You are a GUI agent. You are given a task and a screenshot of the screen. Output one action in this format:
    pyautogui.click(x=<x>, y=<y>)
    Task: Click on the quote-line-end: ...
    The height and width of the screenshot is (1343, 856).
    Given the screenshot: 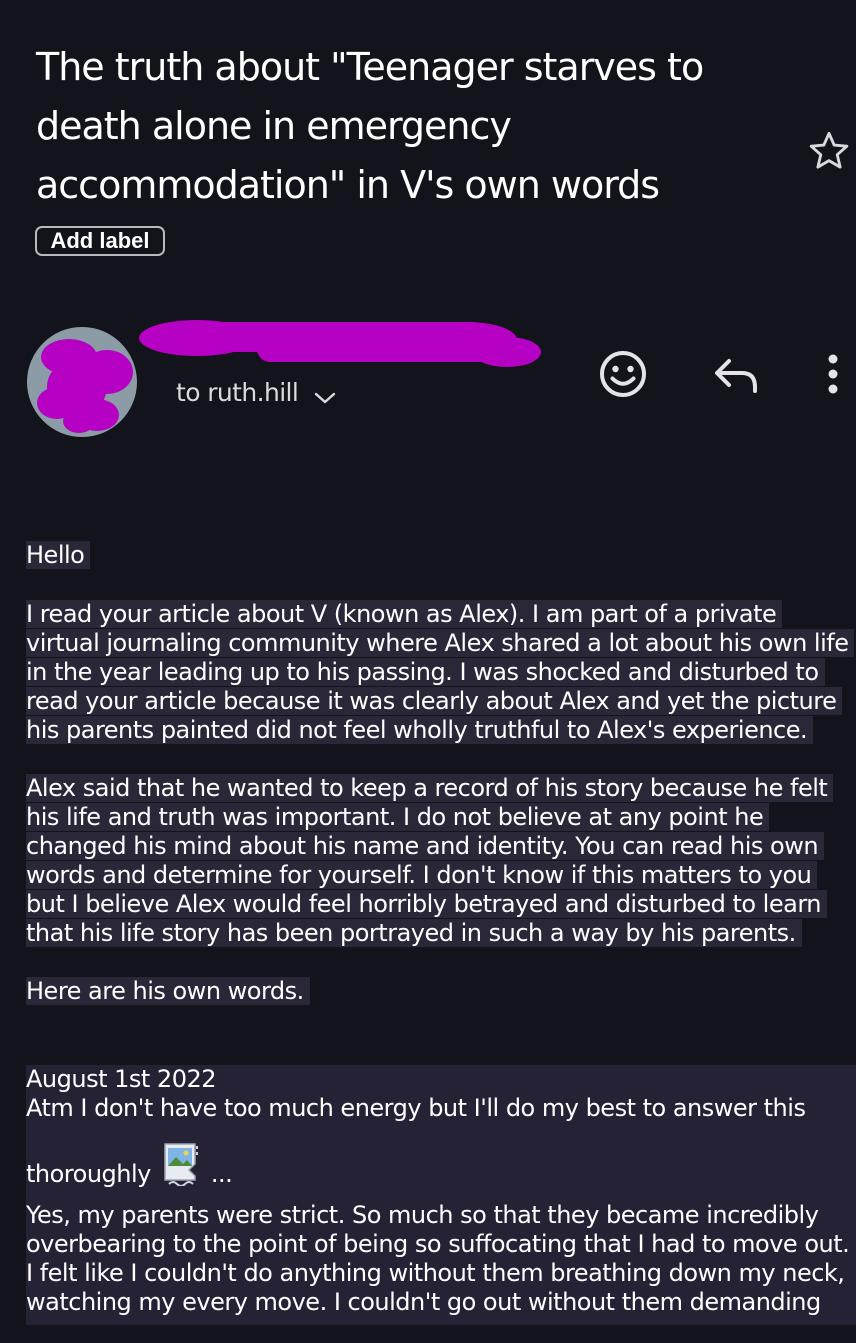 What is the action you would take?
    pyautogui.click(x=221, y=1174)
    